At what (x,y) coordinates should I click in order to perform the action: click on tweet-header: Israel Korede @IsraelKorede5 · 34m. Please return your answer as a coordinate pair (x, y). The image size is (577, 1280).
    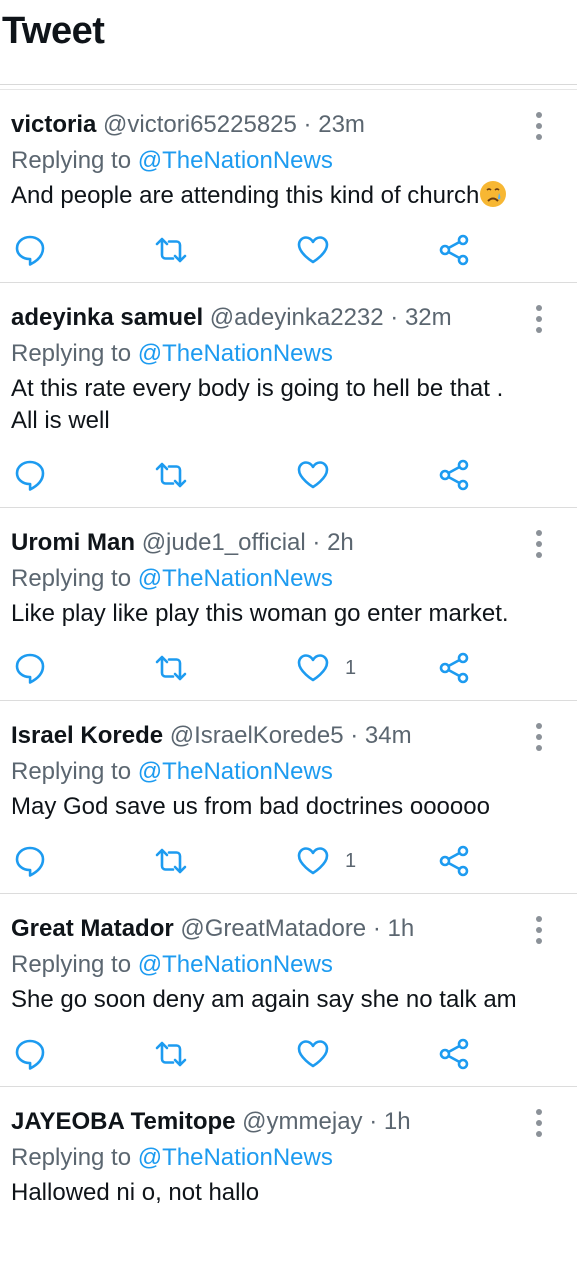
    Looking at the image, I should click on (264, 736).